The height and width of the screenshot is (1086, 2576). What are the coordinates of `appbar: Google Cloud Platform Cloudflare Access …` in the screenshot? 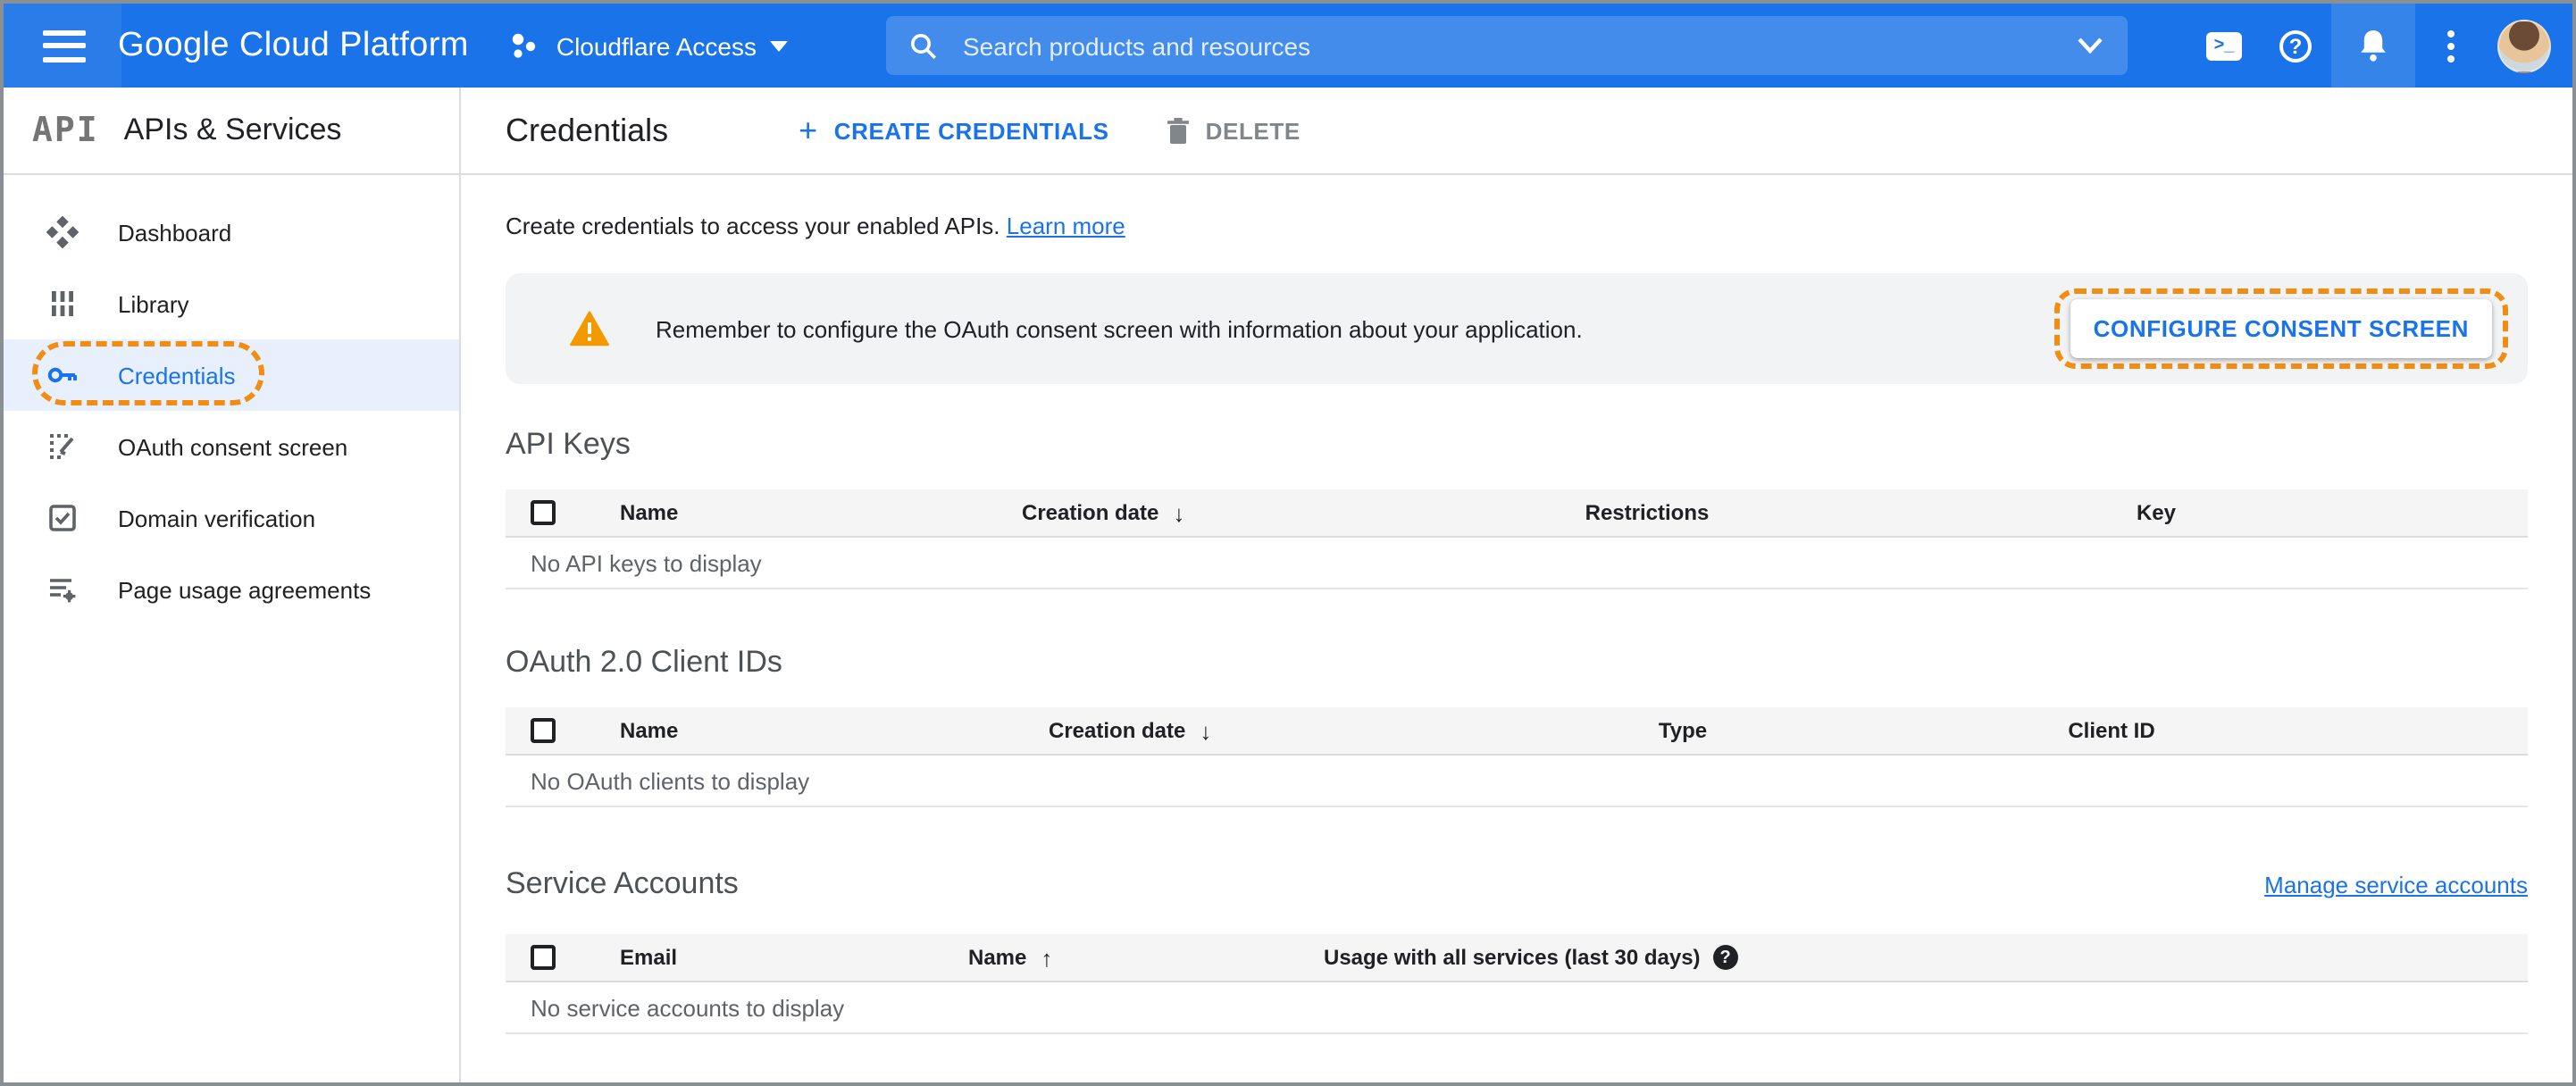 It's located at (1288, 46).